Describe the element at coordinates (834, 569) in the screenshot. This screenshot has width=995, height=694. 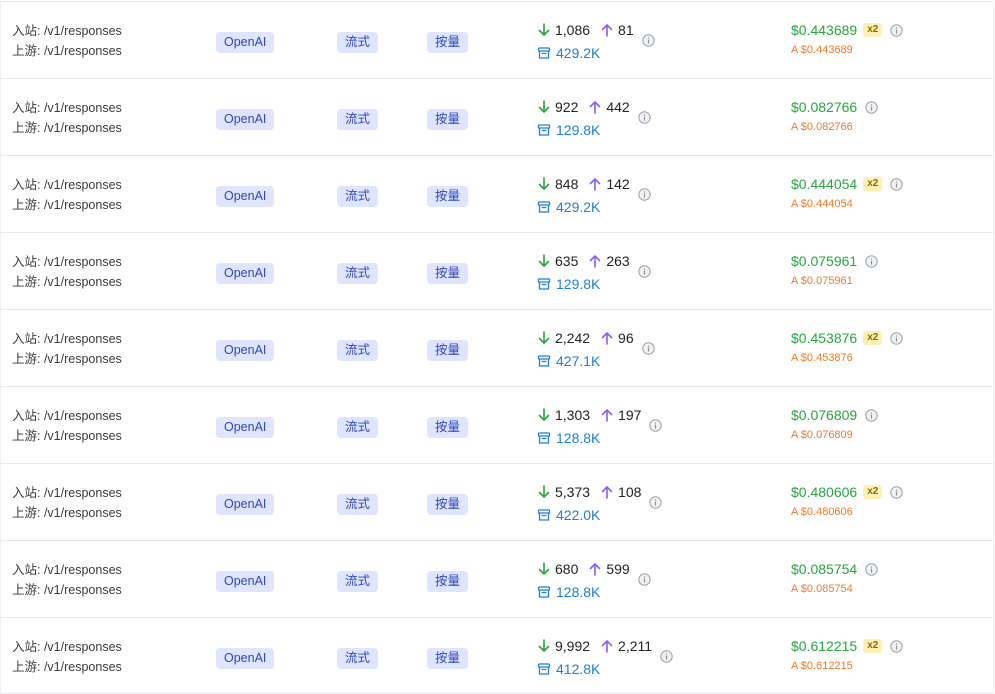
I see `price-cell: $0.085754` at that location.